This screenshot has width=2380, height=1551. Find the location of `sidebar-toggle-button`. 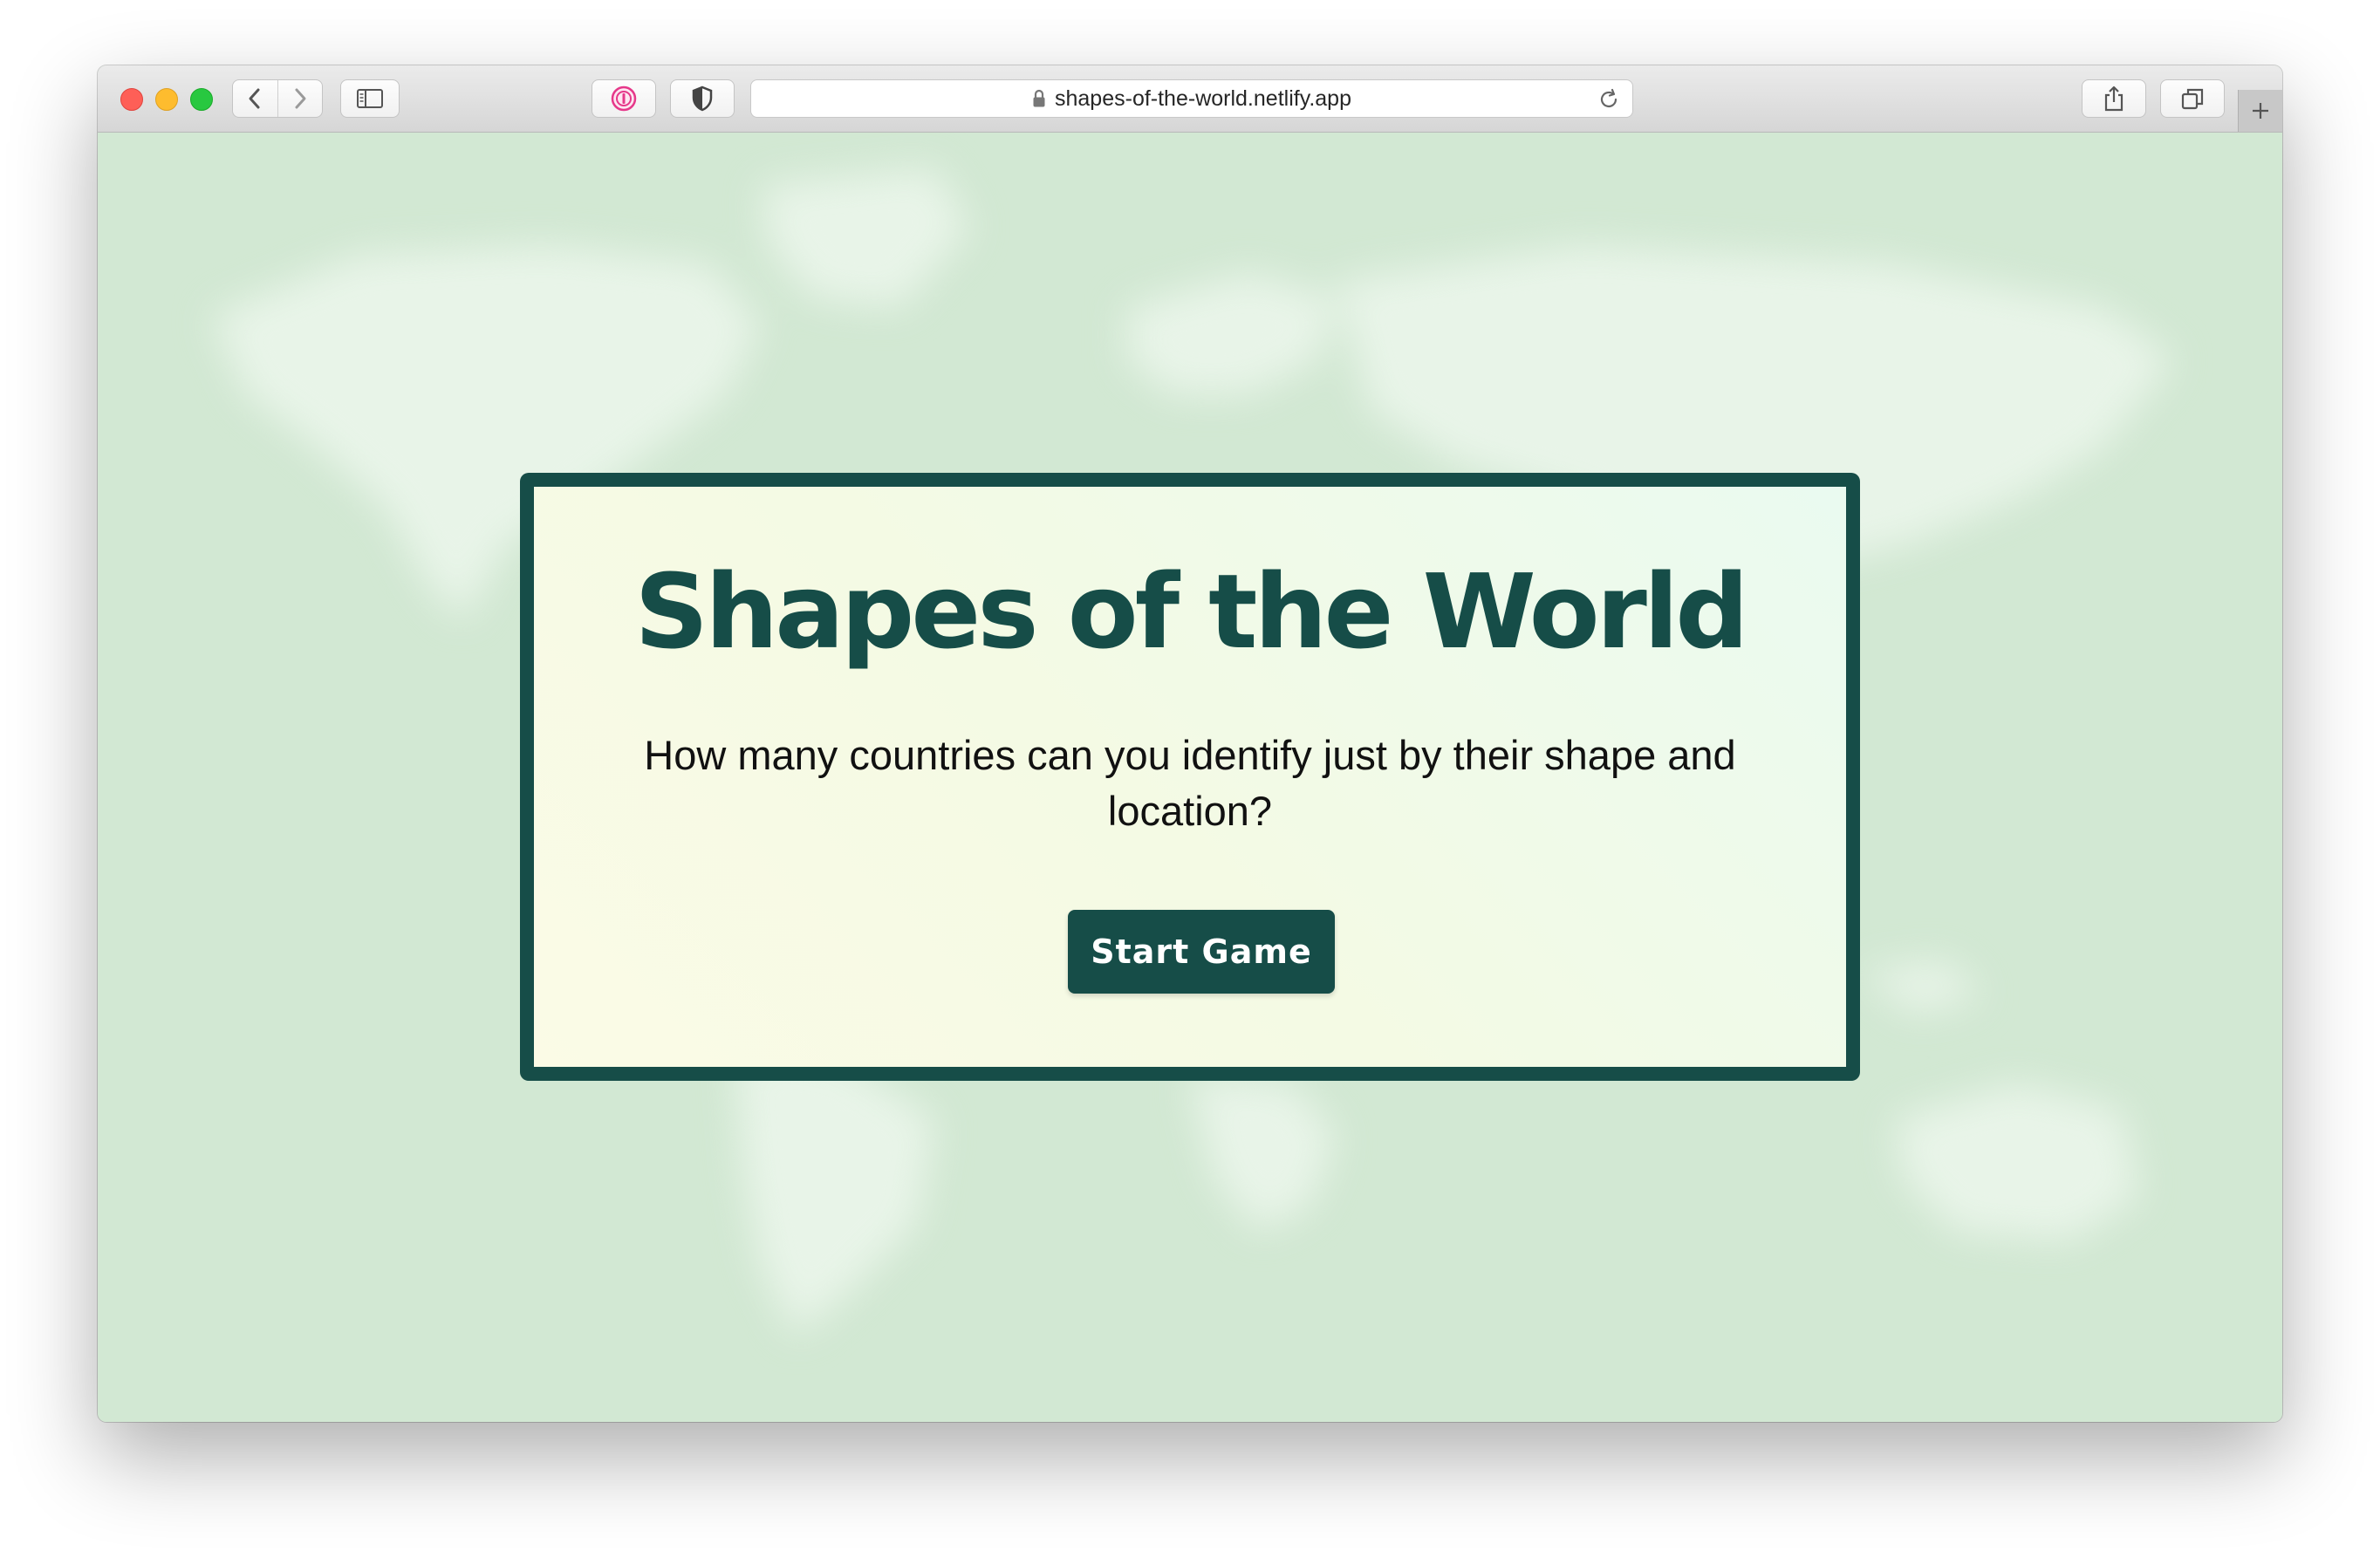

sidebar-toggle-button is located at coordinates (370, 98).